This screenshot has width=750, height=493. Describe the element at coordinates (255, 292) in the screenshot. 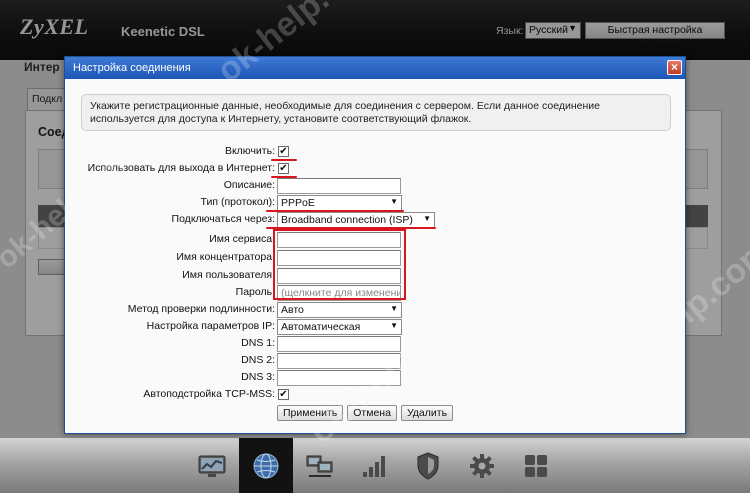

I see `password-label: Пароль:` at that location.